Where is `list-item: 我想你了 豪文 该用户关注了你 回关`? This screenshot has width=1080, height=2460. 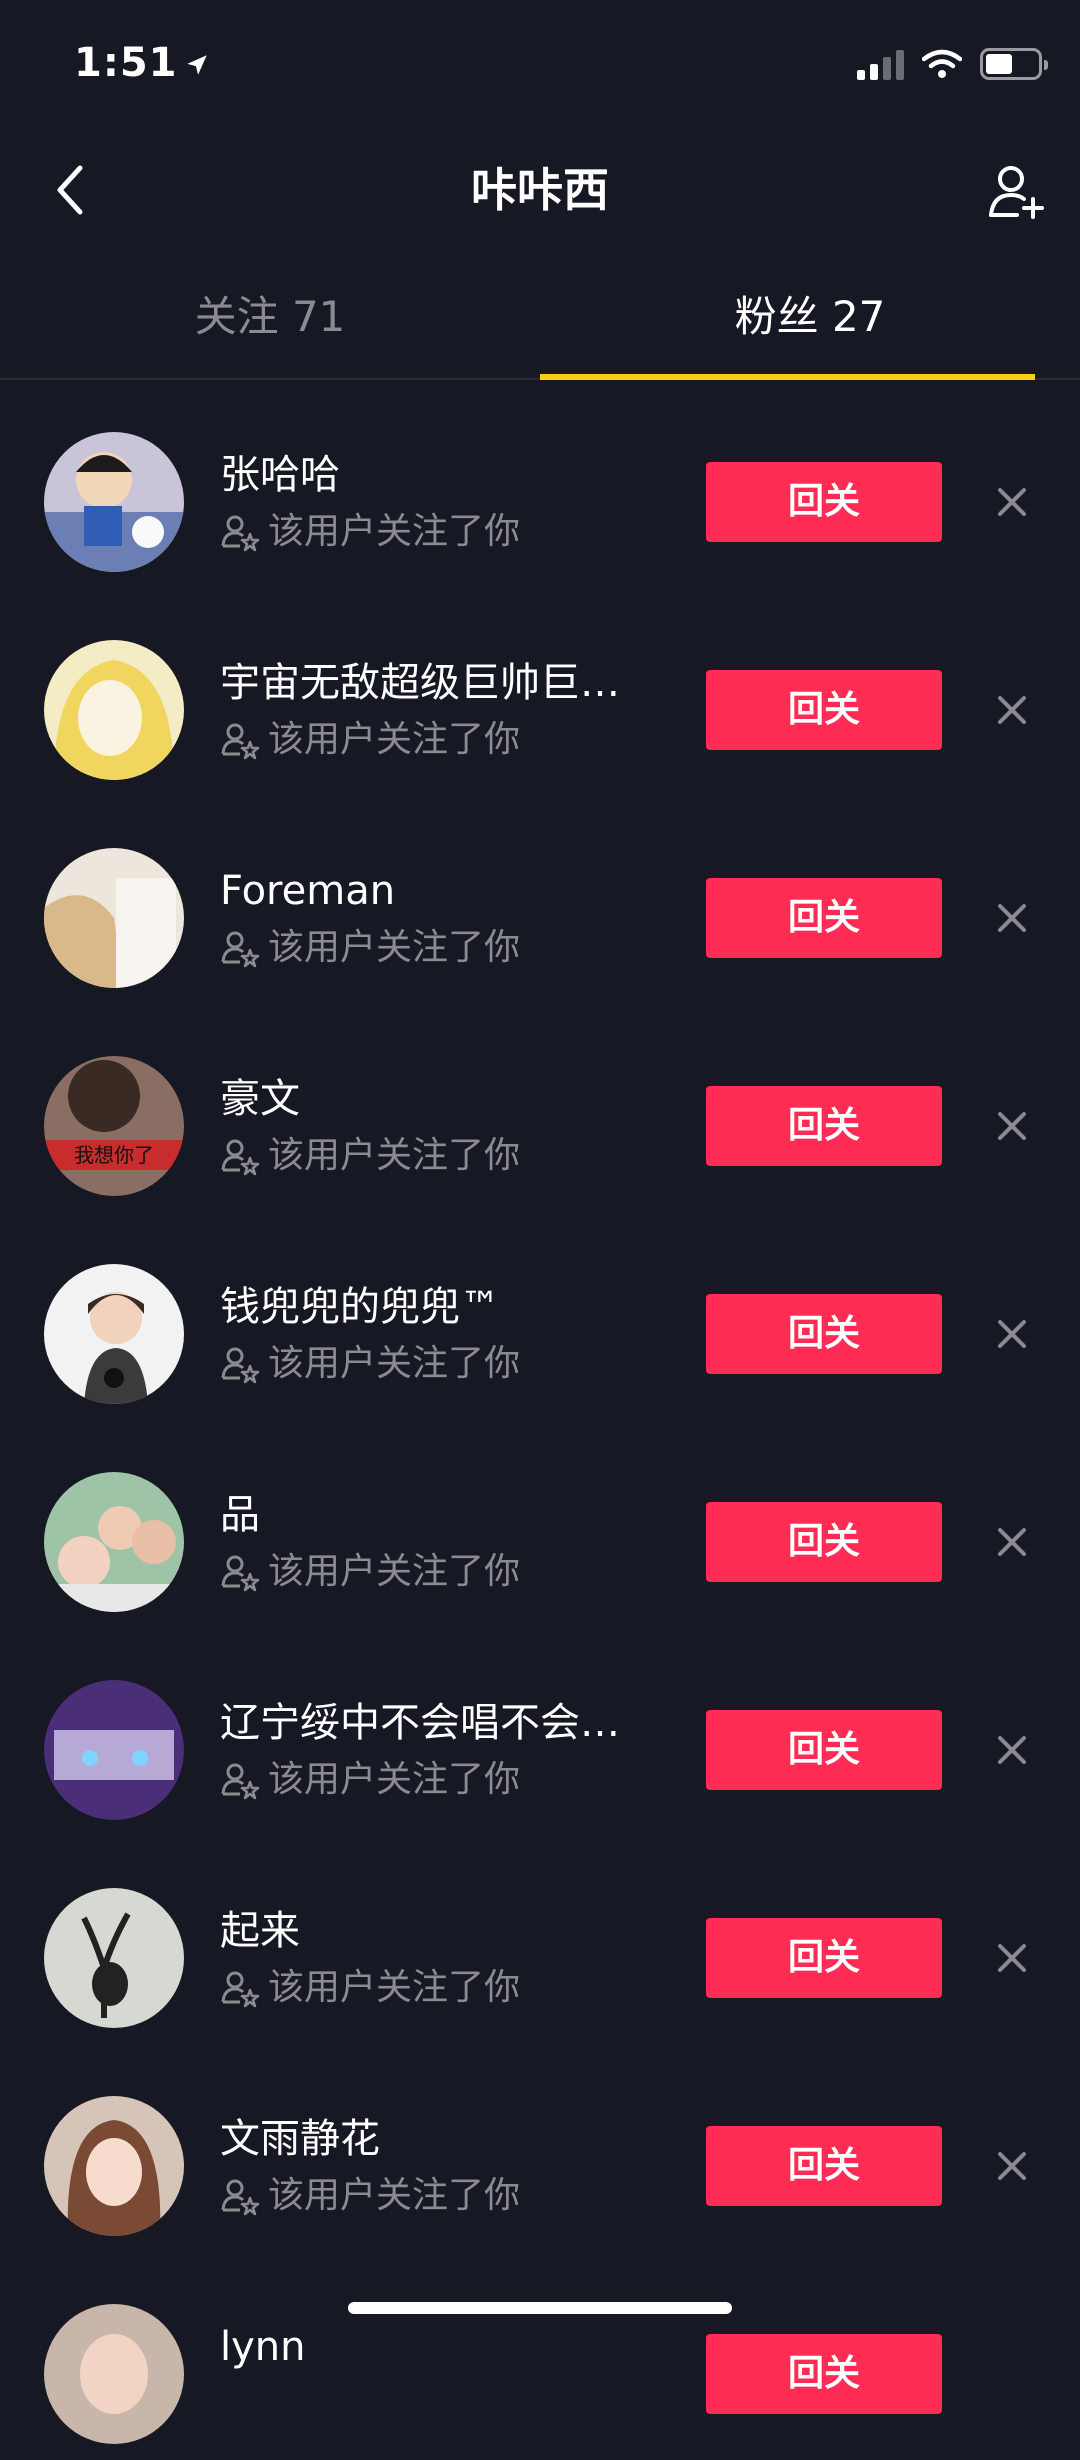
list-item: 我想你了 豪文 该用户关注了你 回关 is located at coordinates (540, 1108).